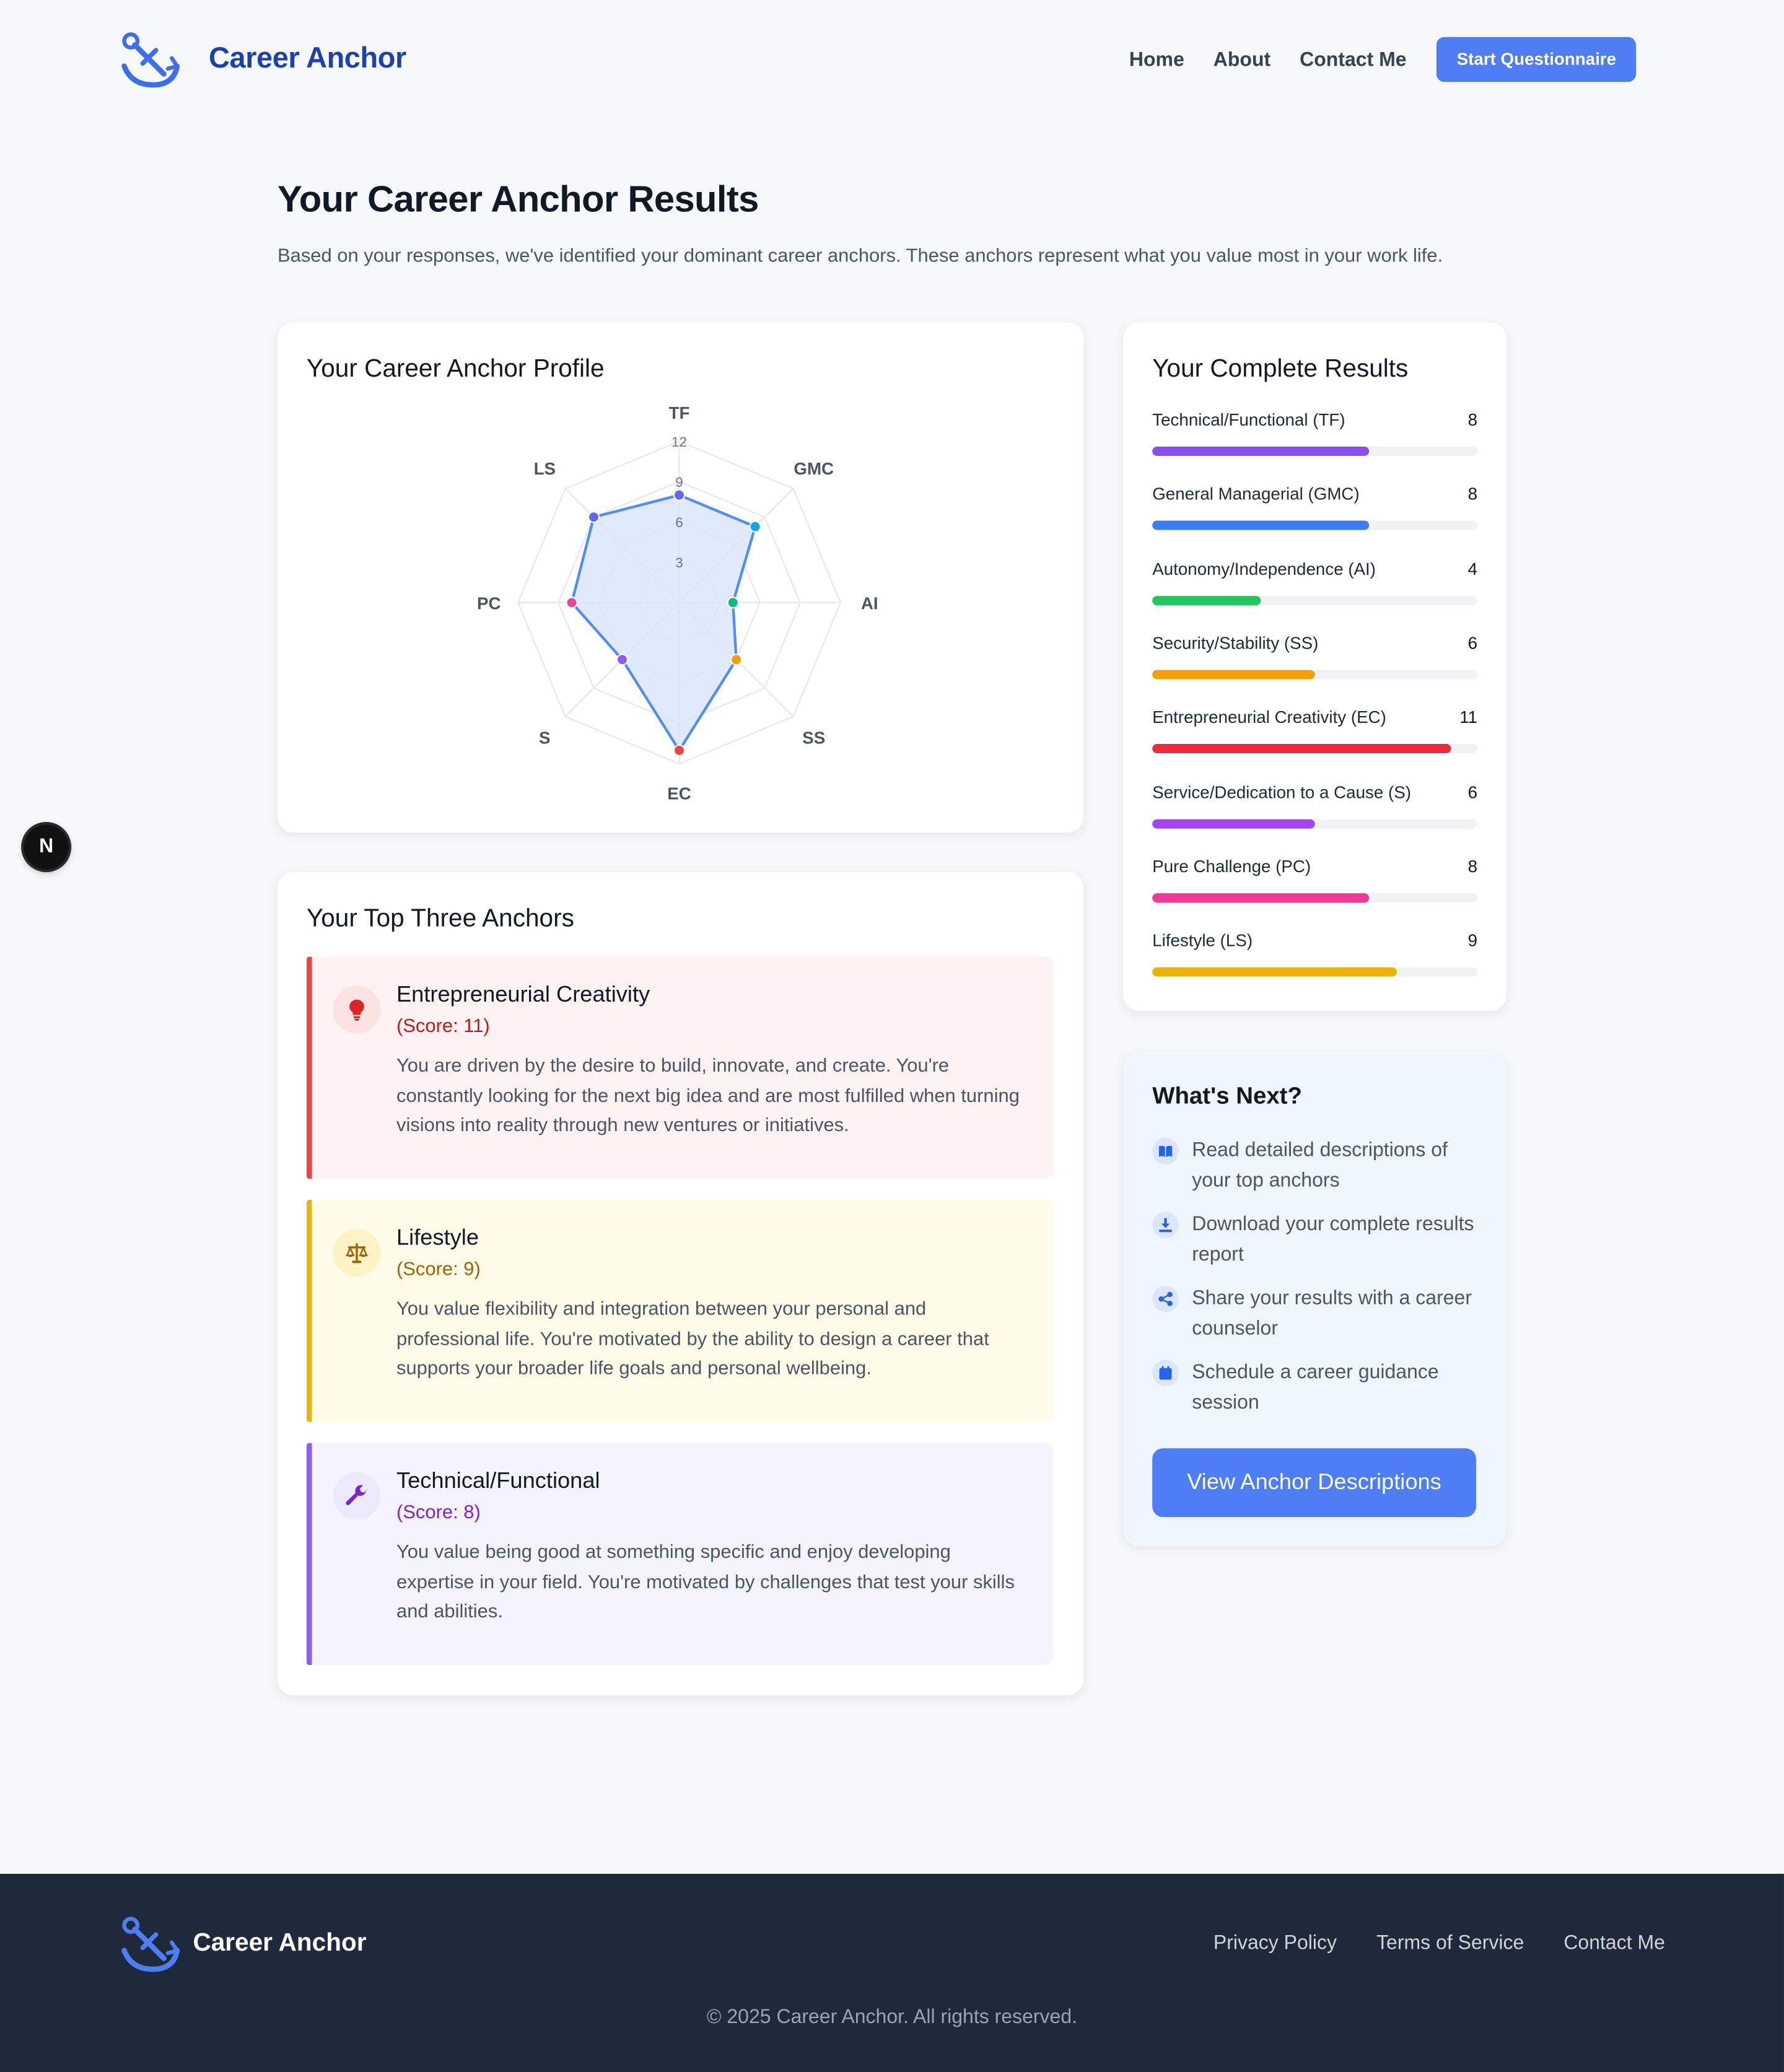 The height and width of the screenshot is (2072, 1784). Describe the element at coordinates (440, 919) in the screenshot. I see `top-anchors-title: Your Top Three Anchors` at that location.